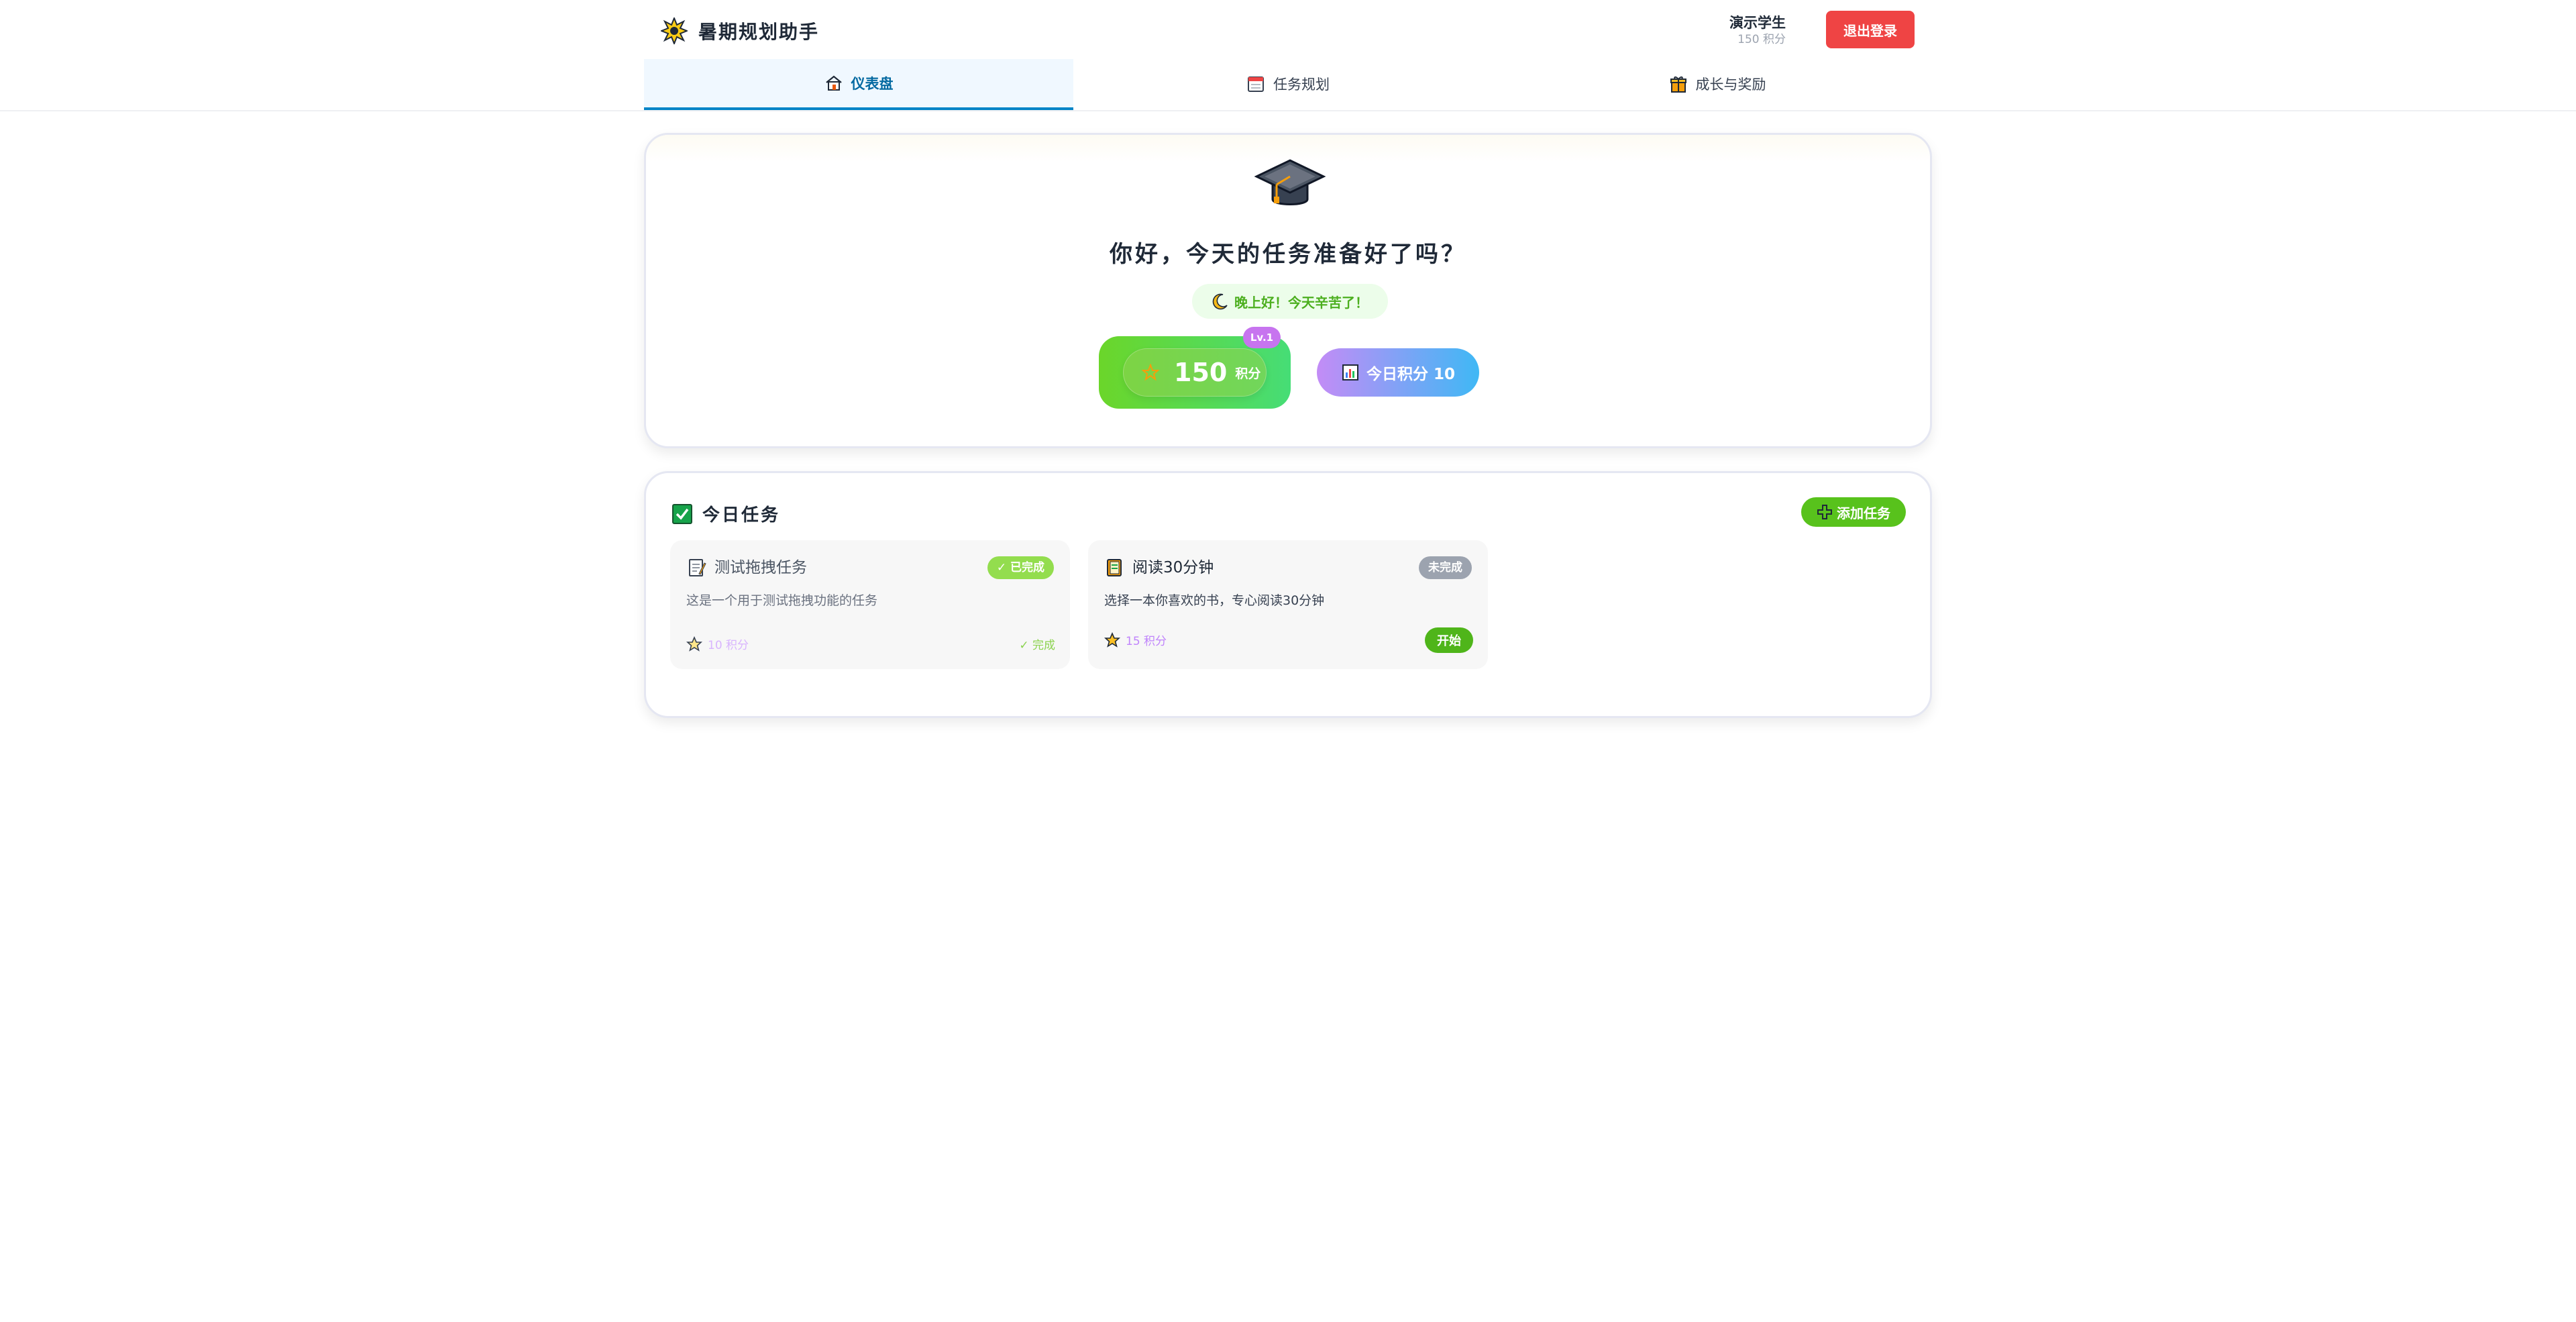 Image resolution: width=2576 pixels, height=1322 pixels. I want to click on crescent-moon-icon, so click(1220, 301).